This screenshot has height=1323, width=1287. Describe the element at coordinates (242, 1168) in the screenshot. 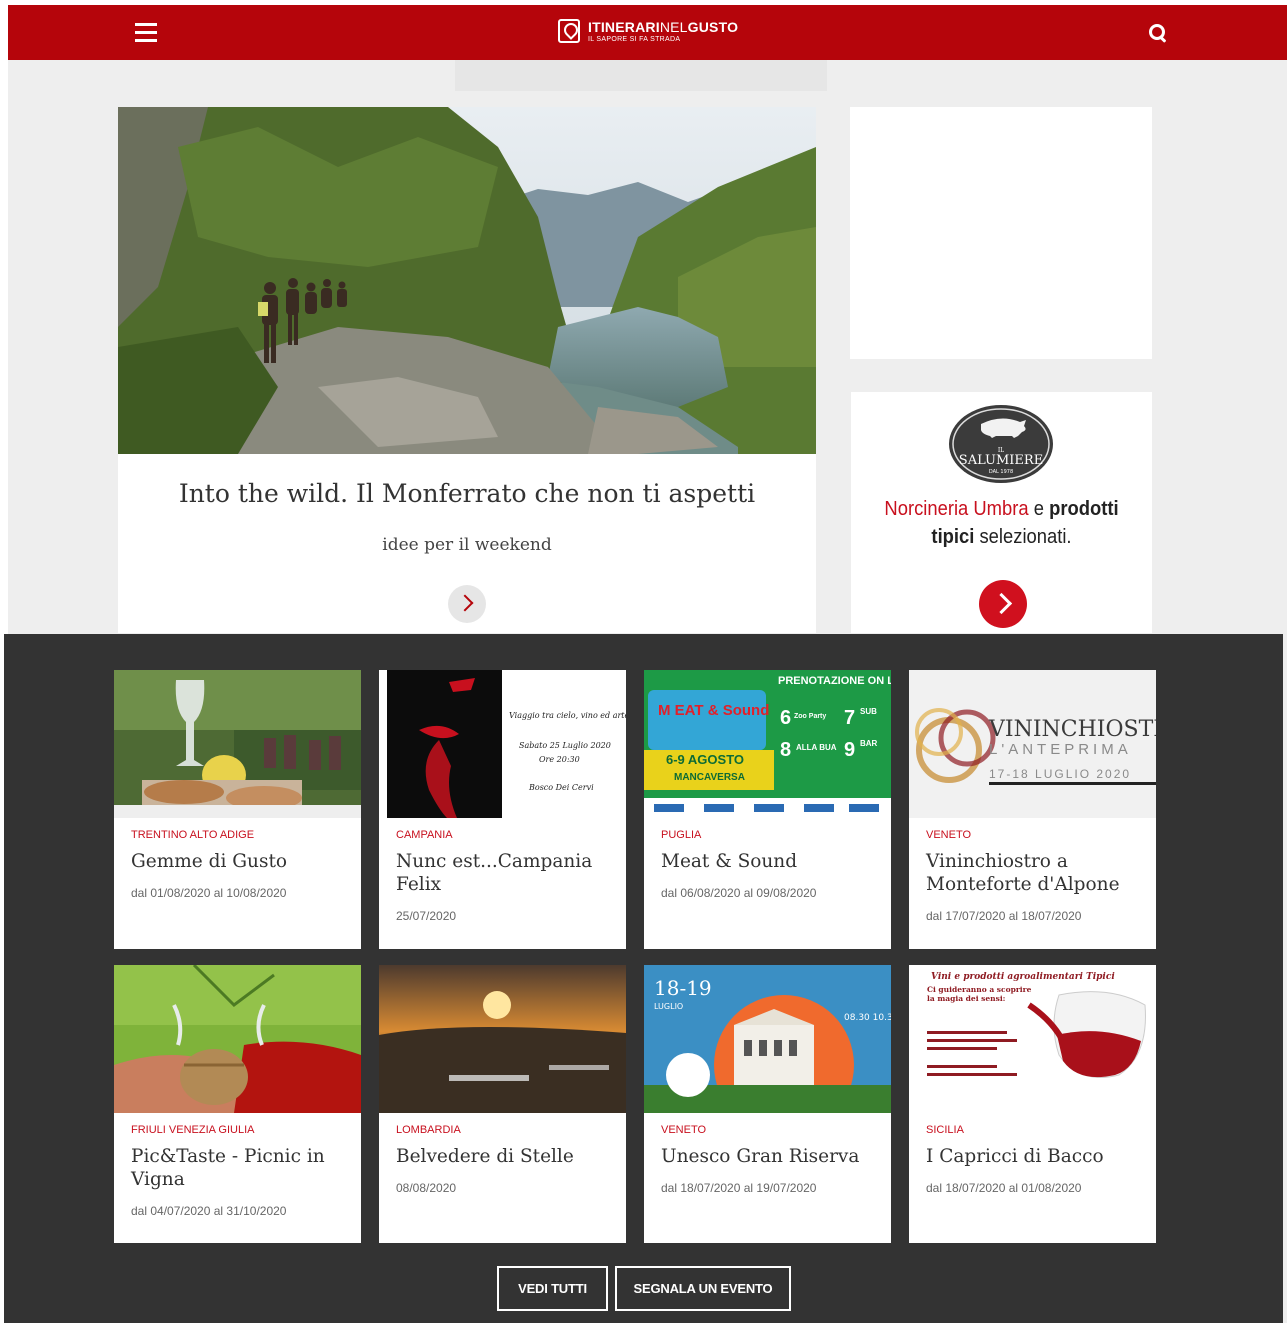

I see `event-title: Pic&Taste - Picnic in Vigna` at that location.